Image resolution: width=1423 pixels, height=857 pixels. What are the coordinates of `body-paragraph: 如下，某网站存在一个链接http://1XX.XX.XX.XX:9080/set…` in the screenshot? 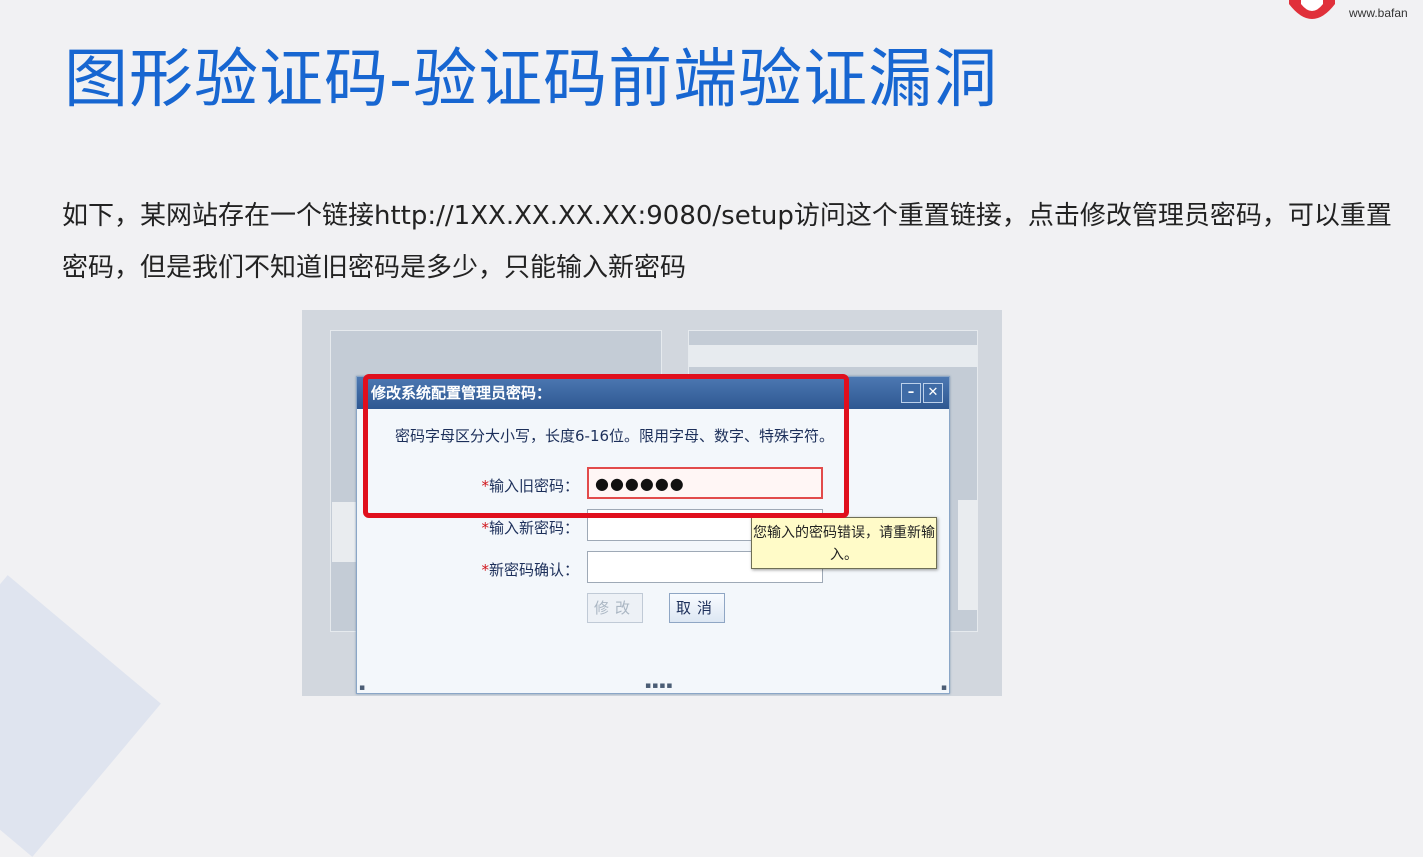 It's located at (727, 242).